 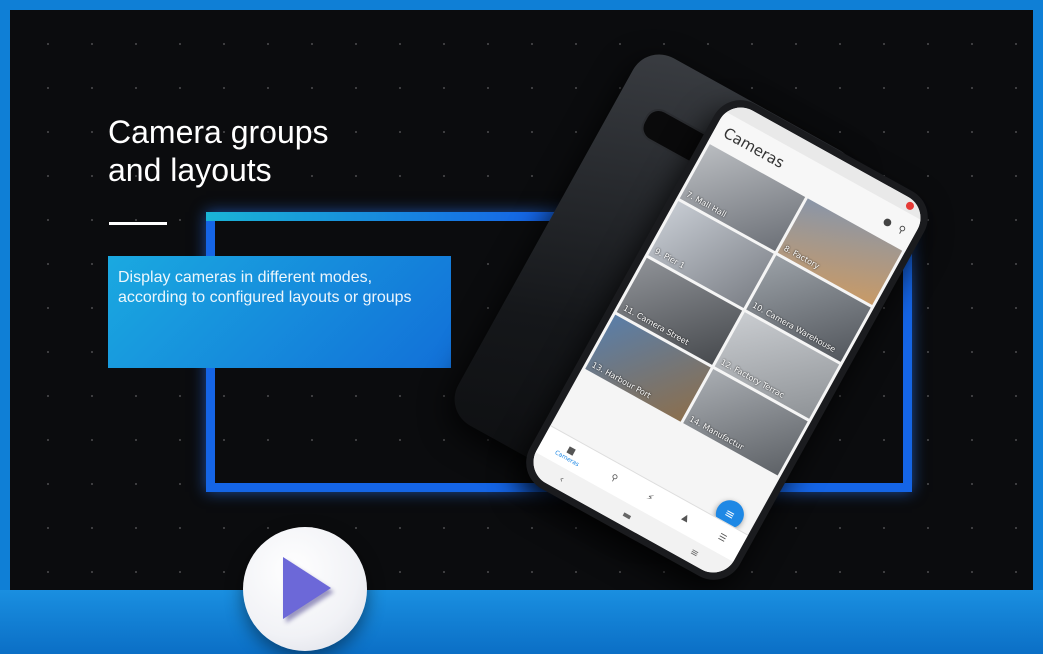 I want to click on nav-cameras: ■ Cameras, so click(x=570, y=453).